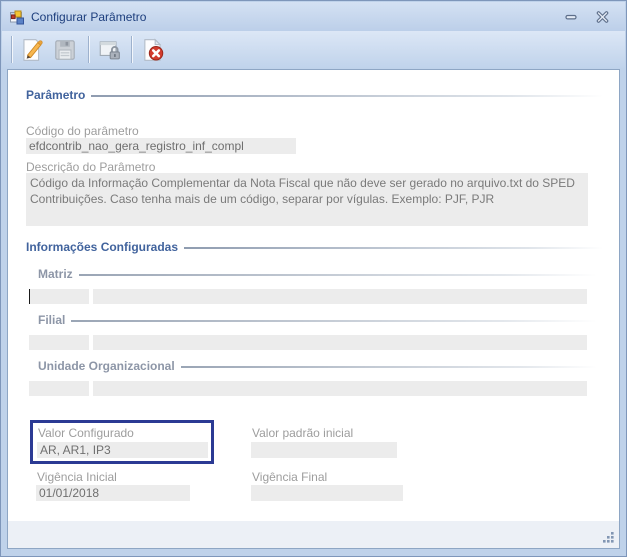 This screenshot has width=627, height=557. What do you see at coordinates (86, 433) in the screenshot?
I see `valor-configurado-label: Valor Configurado` at bounding box center [86, 433].